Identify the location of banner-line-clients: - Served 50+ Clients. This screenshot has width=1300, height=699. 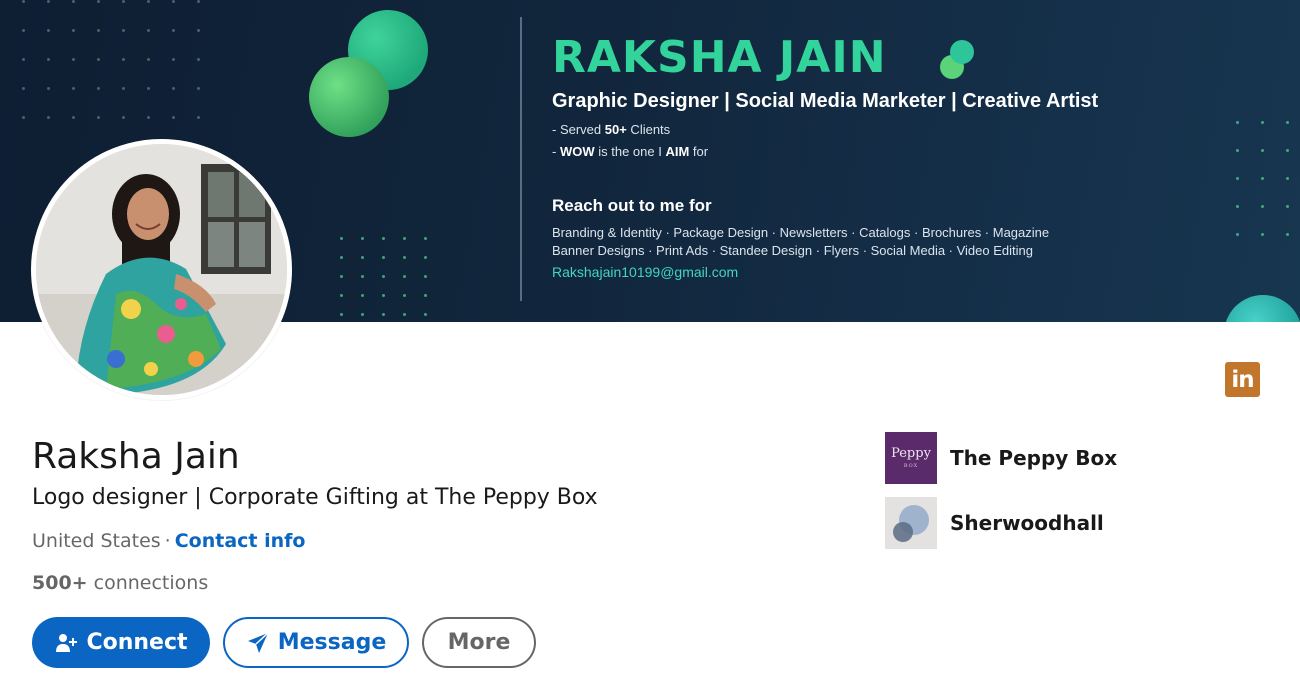
(611, 129).